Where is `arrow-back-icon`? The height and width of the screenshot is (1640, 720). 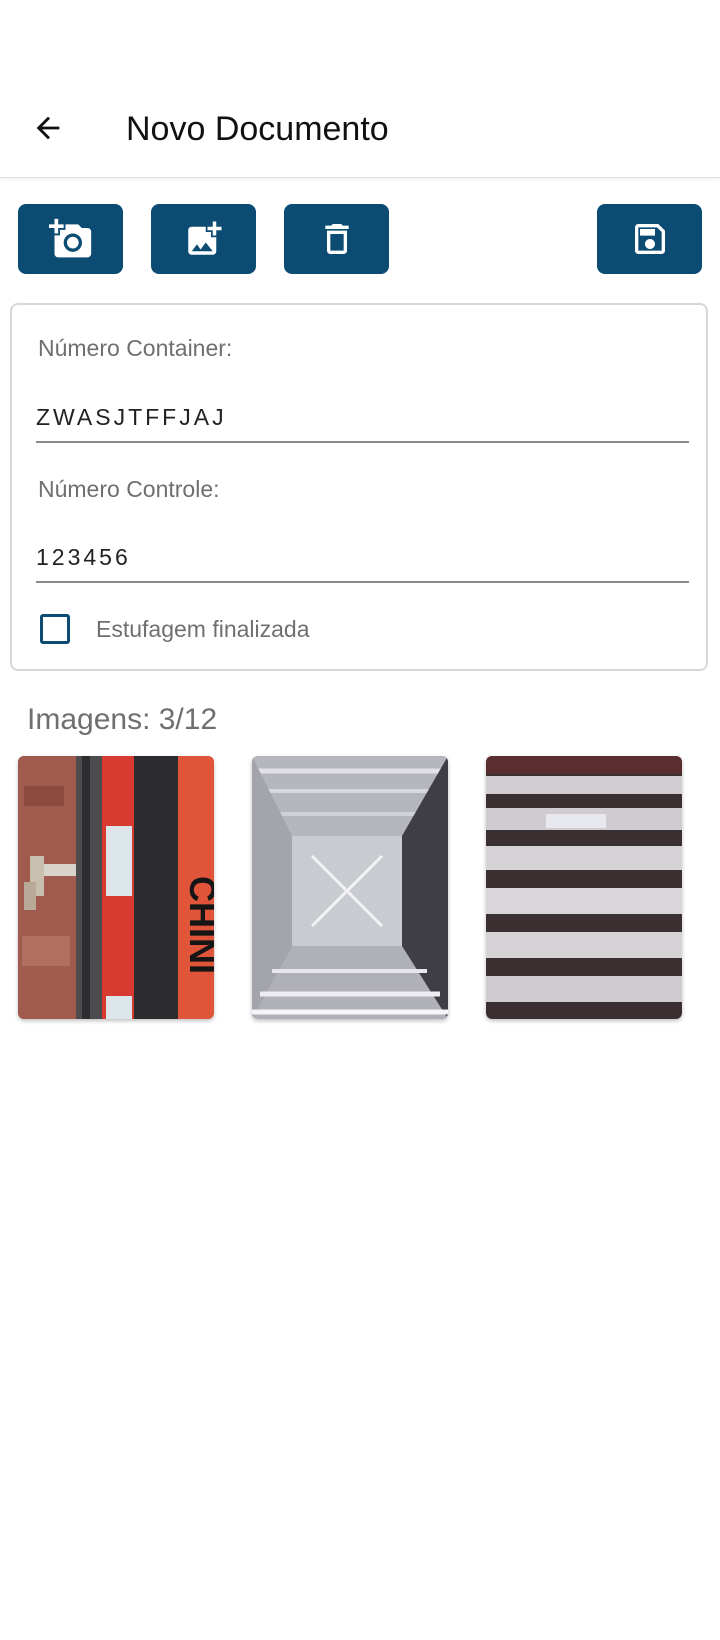
arrow-back-icon is located at coordinates (48, 128).